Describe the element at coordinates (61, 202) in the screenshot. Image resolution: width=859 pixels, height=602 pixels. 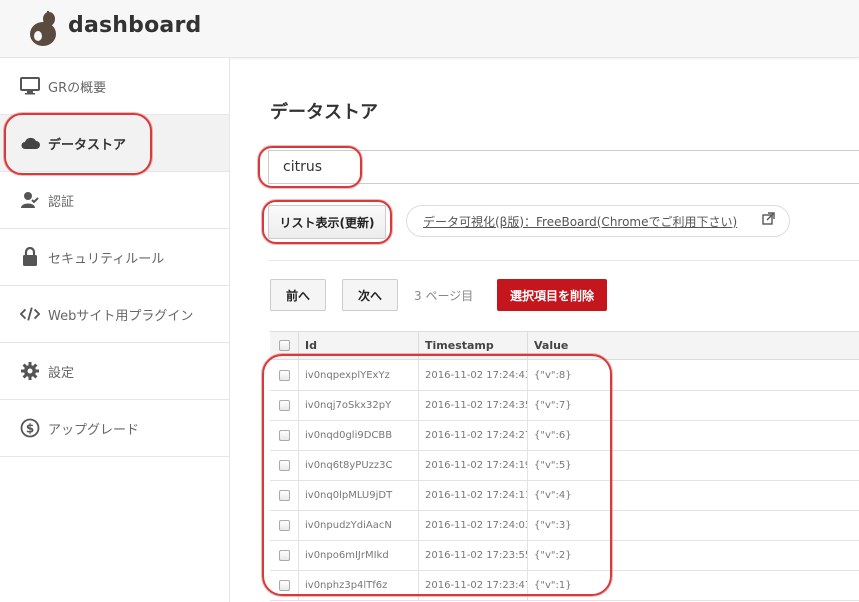
I see `sidebar-item-label: 認証` at that location.